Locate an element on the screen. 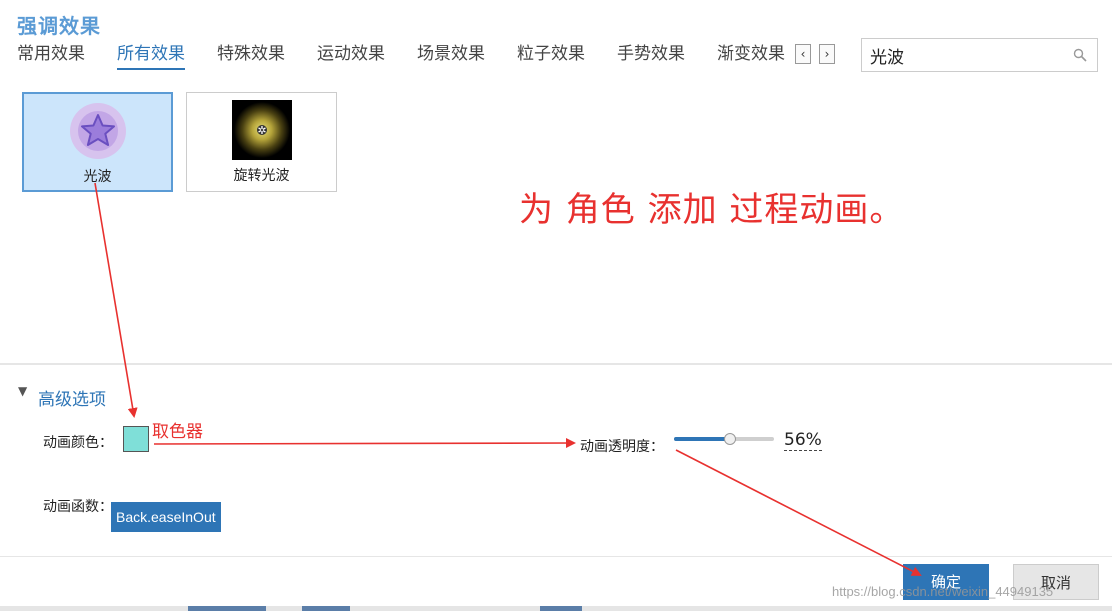  slider-handle is located at coordinates (730, 439).